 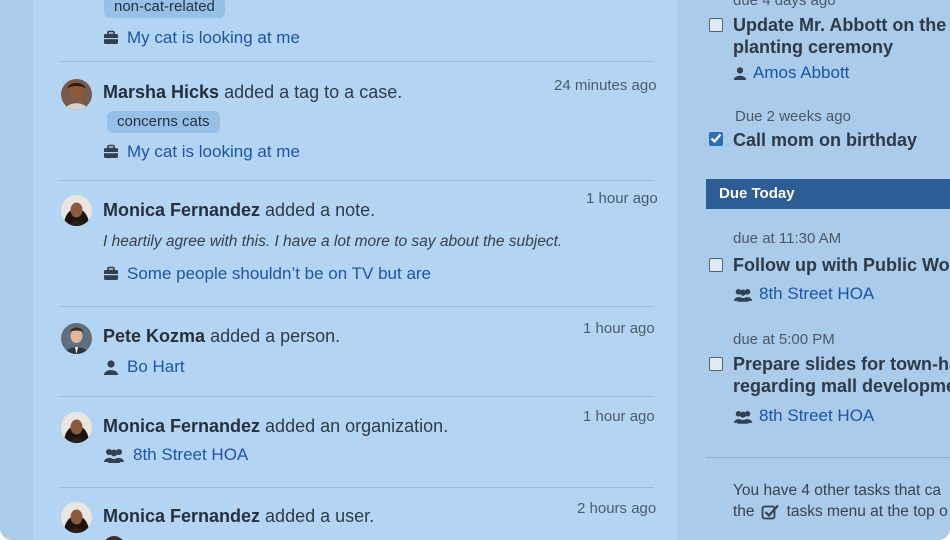 What do you see at coordinates (313, 92) in the screenshot?
I see `action-text: added a tag to a case.` at bounding box center [313, 92].